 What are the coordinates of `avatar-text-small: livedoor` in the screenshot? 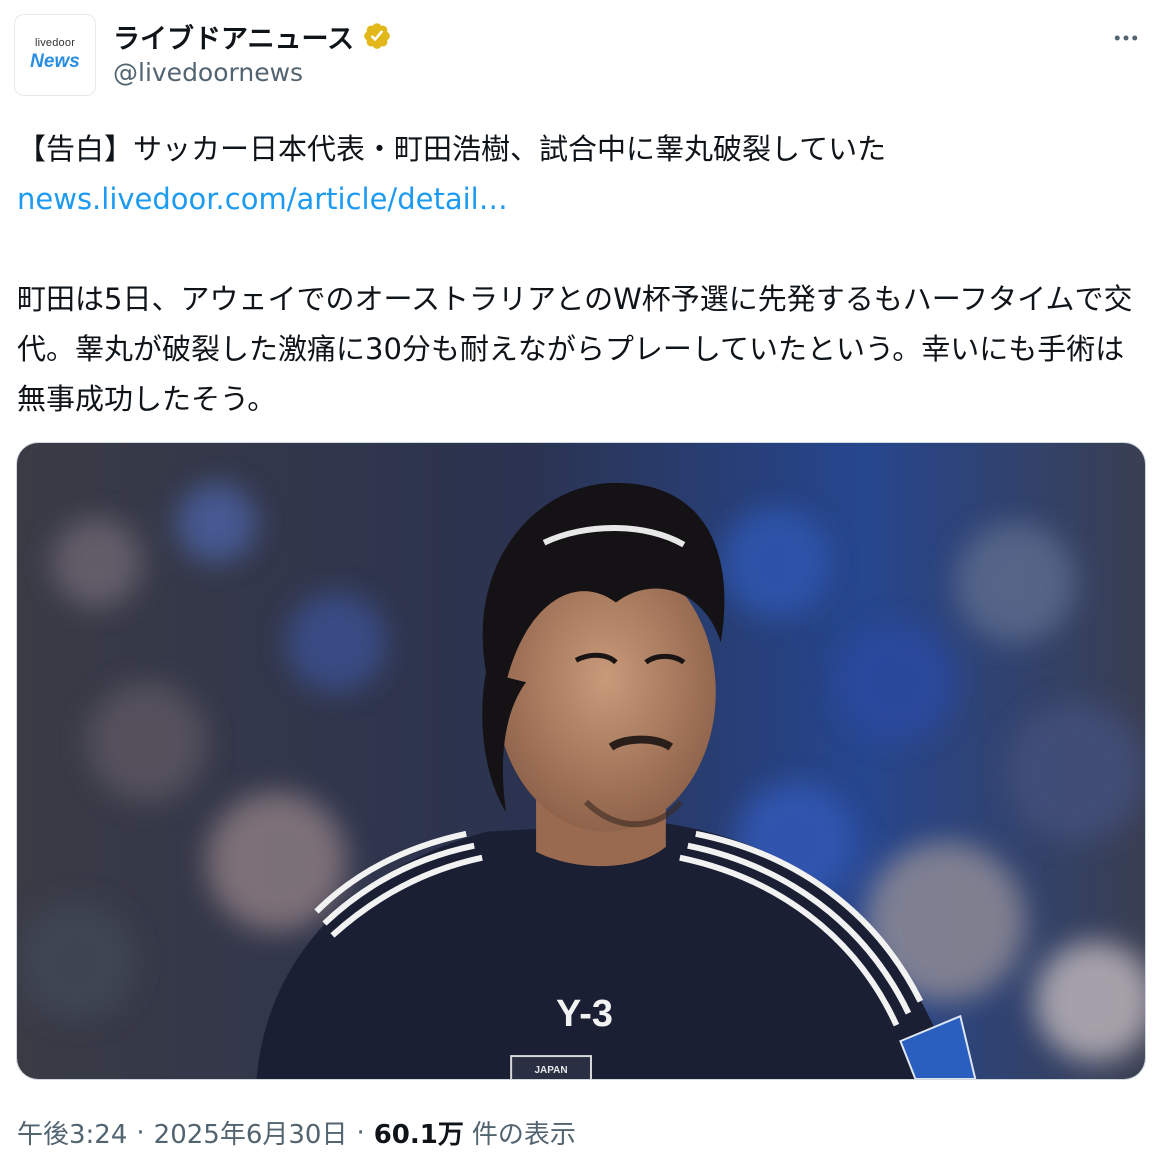 It's located at (55, 43).